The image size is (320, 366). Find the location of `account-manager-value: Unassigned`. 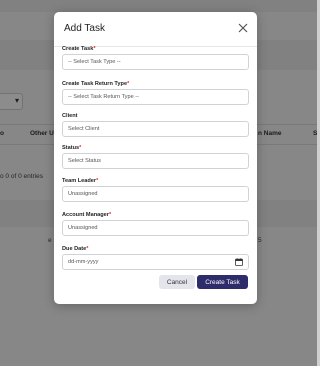

account-manager-value: Unassigned is located at coordinates (83, 228).